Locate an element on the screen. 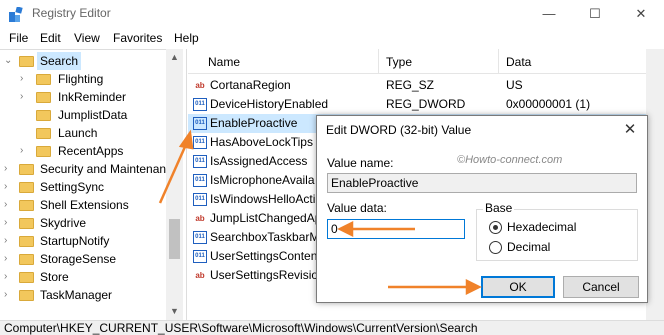  ok-button: OK is located at coordinates (518, 287).